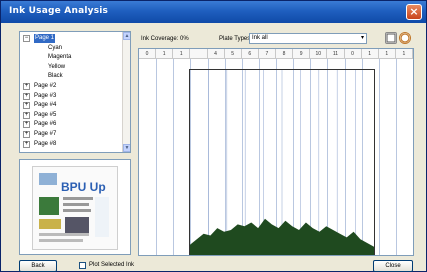 This screenshot has width=427, height=272. What do you see at coordinates (267, 54) in the screenshot?
I see `ruler-mark: 7` at bounding box center [267, 54].